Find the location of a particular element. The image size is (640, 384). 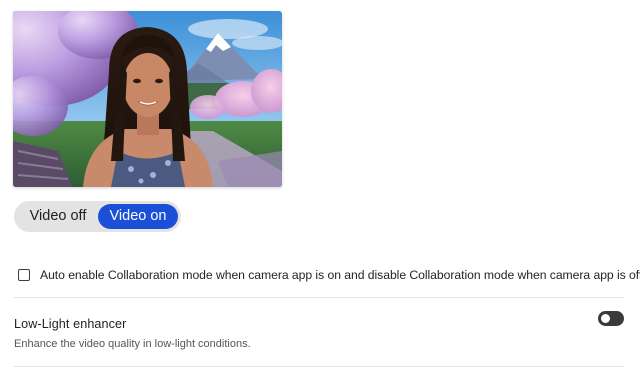

collaboration-mode-checkbox is located at coordinates (24, 275).